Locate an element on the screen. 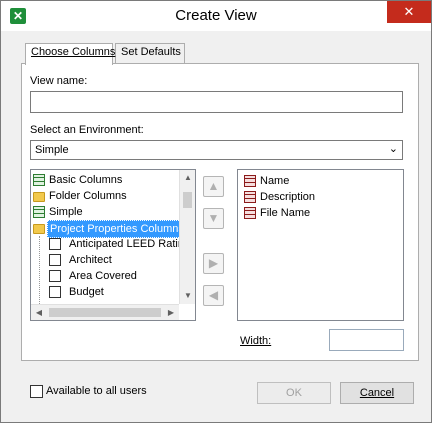 This screenshot has width=432, height=423. tree-item-label: Budget is located at coordinates (86, 292).